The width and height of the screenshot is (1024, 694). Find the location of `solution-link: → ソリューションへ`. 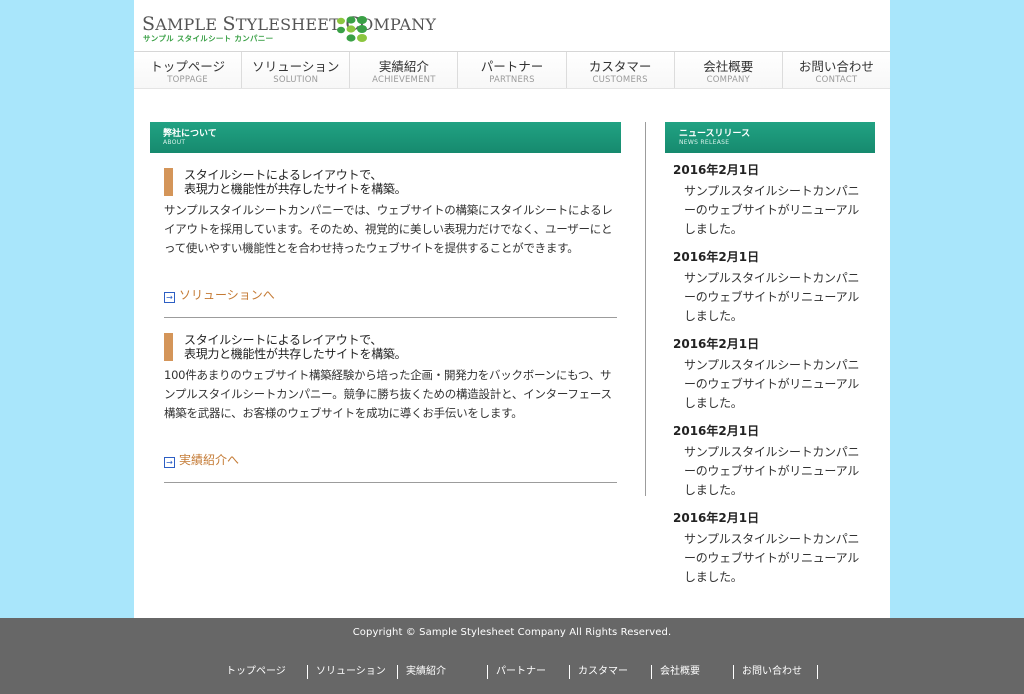

solution-link: → ソリューションへ is located at coordinates (219, 294).